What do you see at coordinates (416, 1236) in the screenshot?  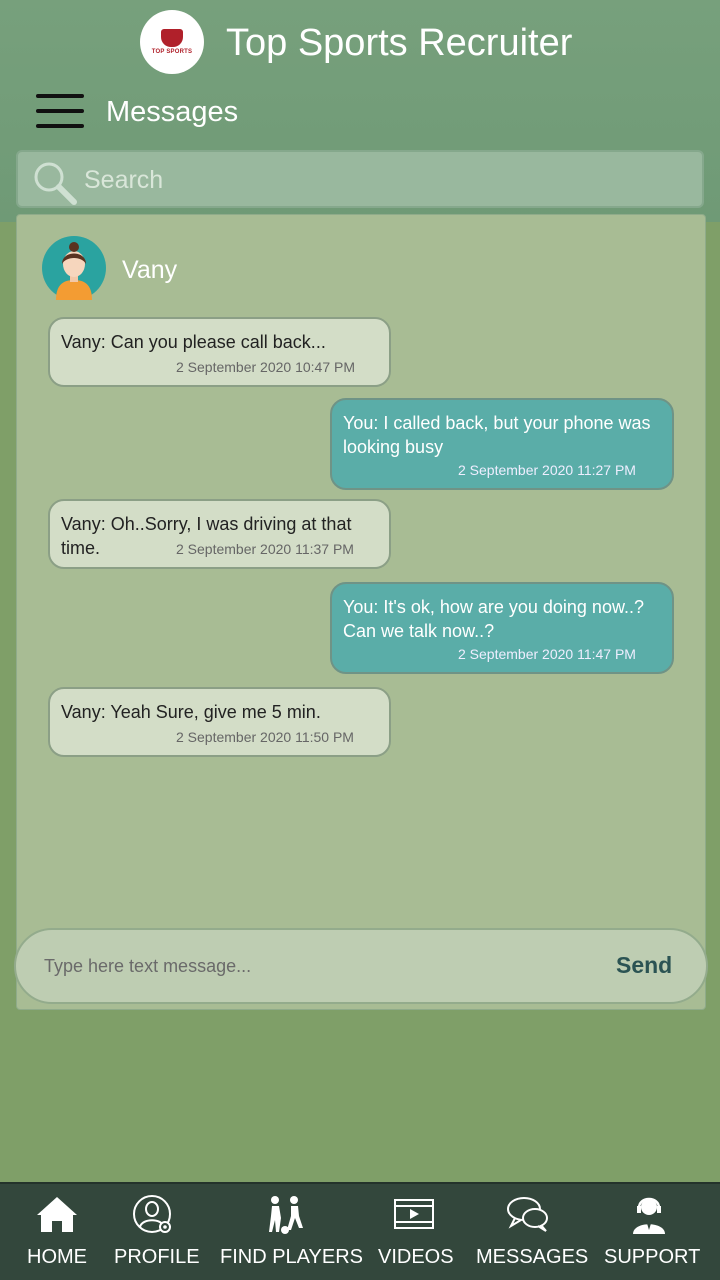 I see `nav-videos: VIDEOS` at bounding box center [416, 1236].